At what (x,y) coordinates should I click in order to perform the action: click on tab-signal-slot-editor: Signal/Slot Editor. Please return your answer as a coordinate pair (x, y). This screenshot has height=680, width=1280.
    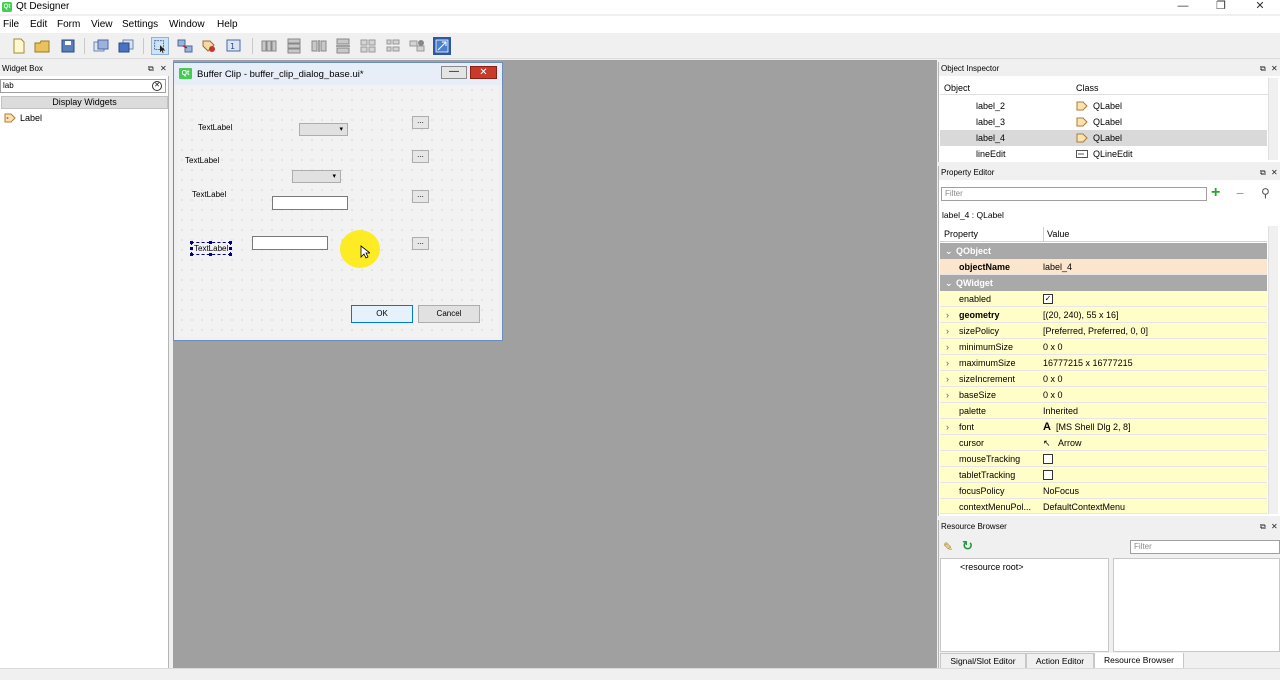
    Looking at the image, I should click on (983, 661).